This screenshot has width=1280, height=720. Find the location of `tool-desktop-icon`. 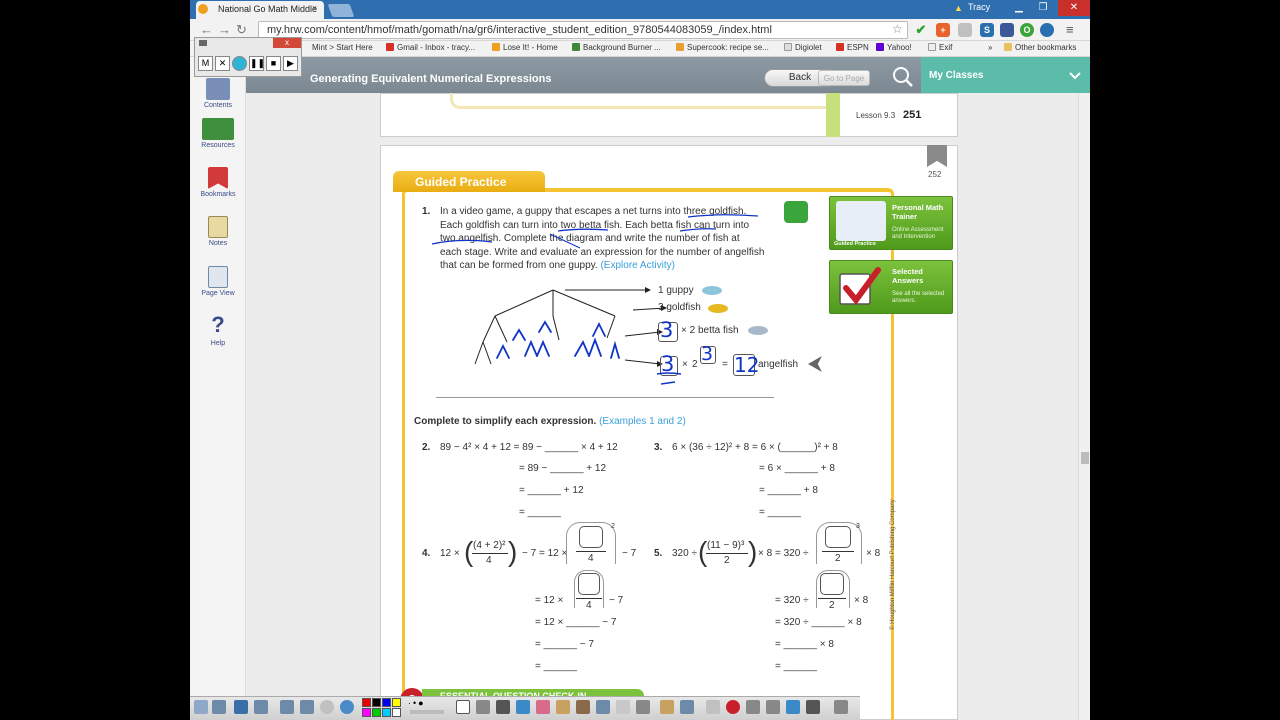

tool-desktop-icon is located at coordinates (241, 707).